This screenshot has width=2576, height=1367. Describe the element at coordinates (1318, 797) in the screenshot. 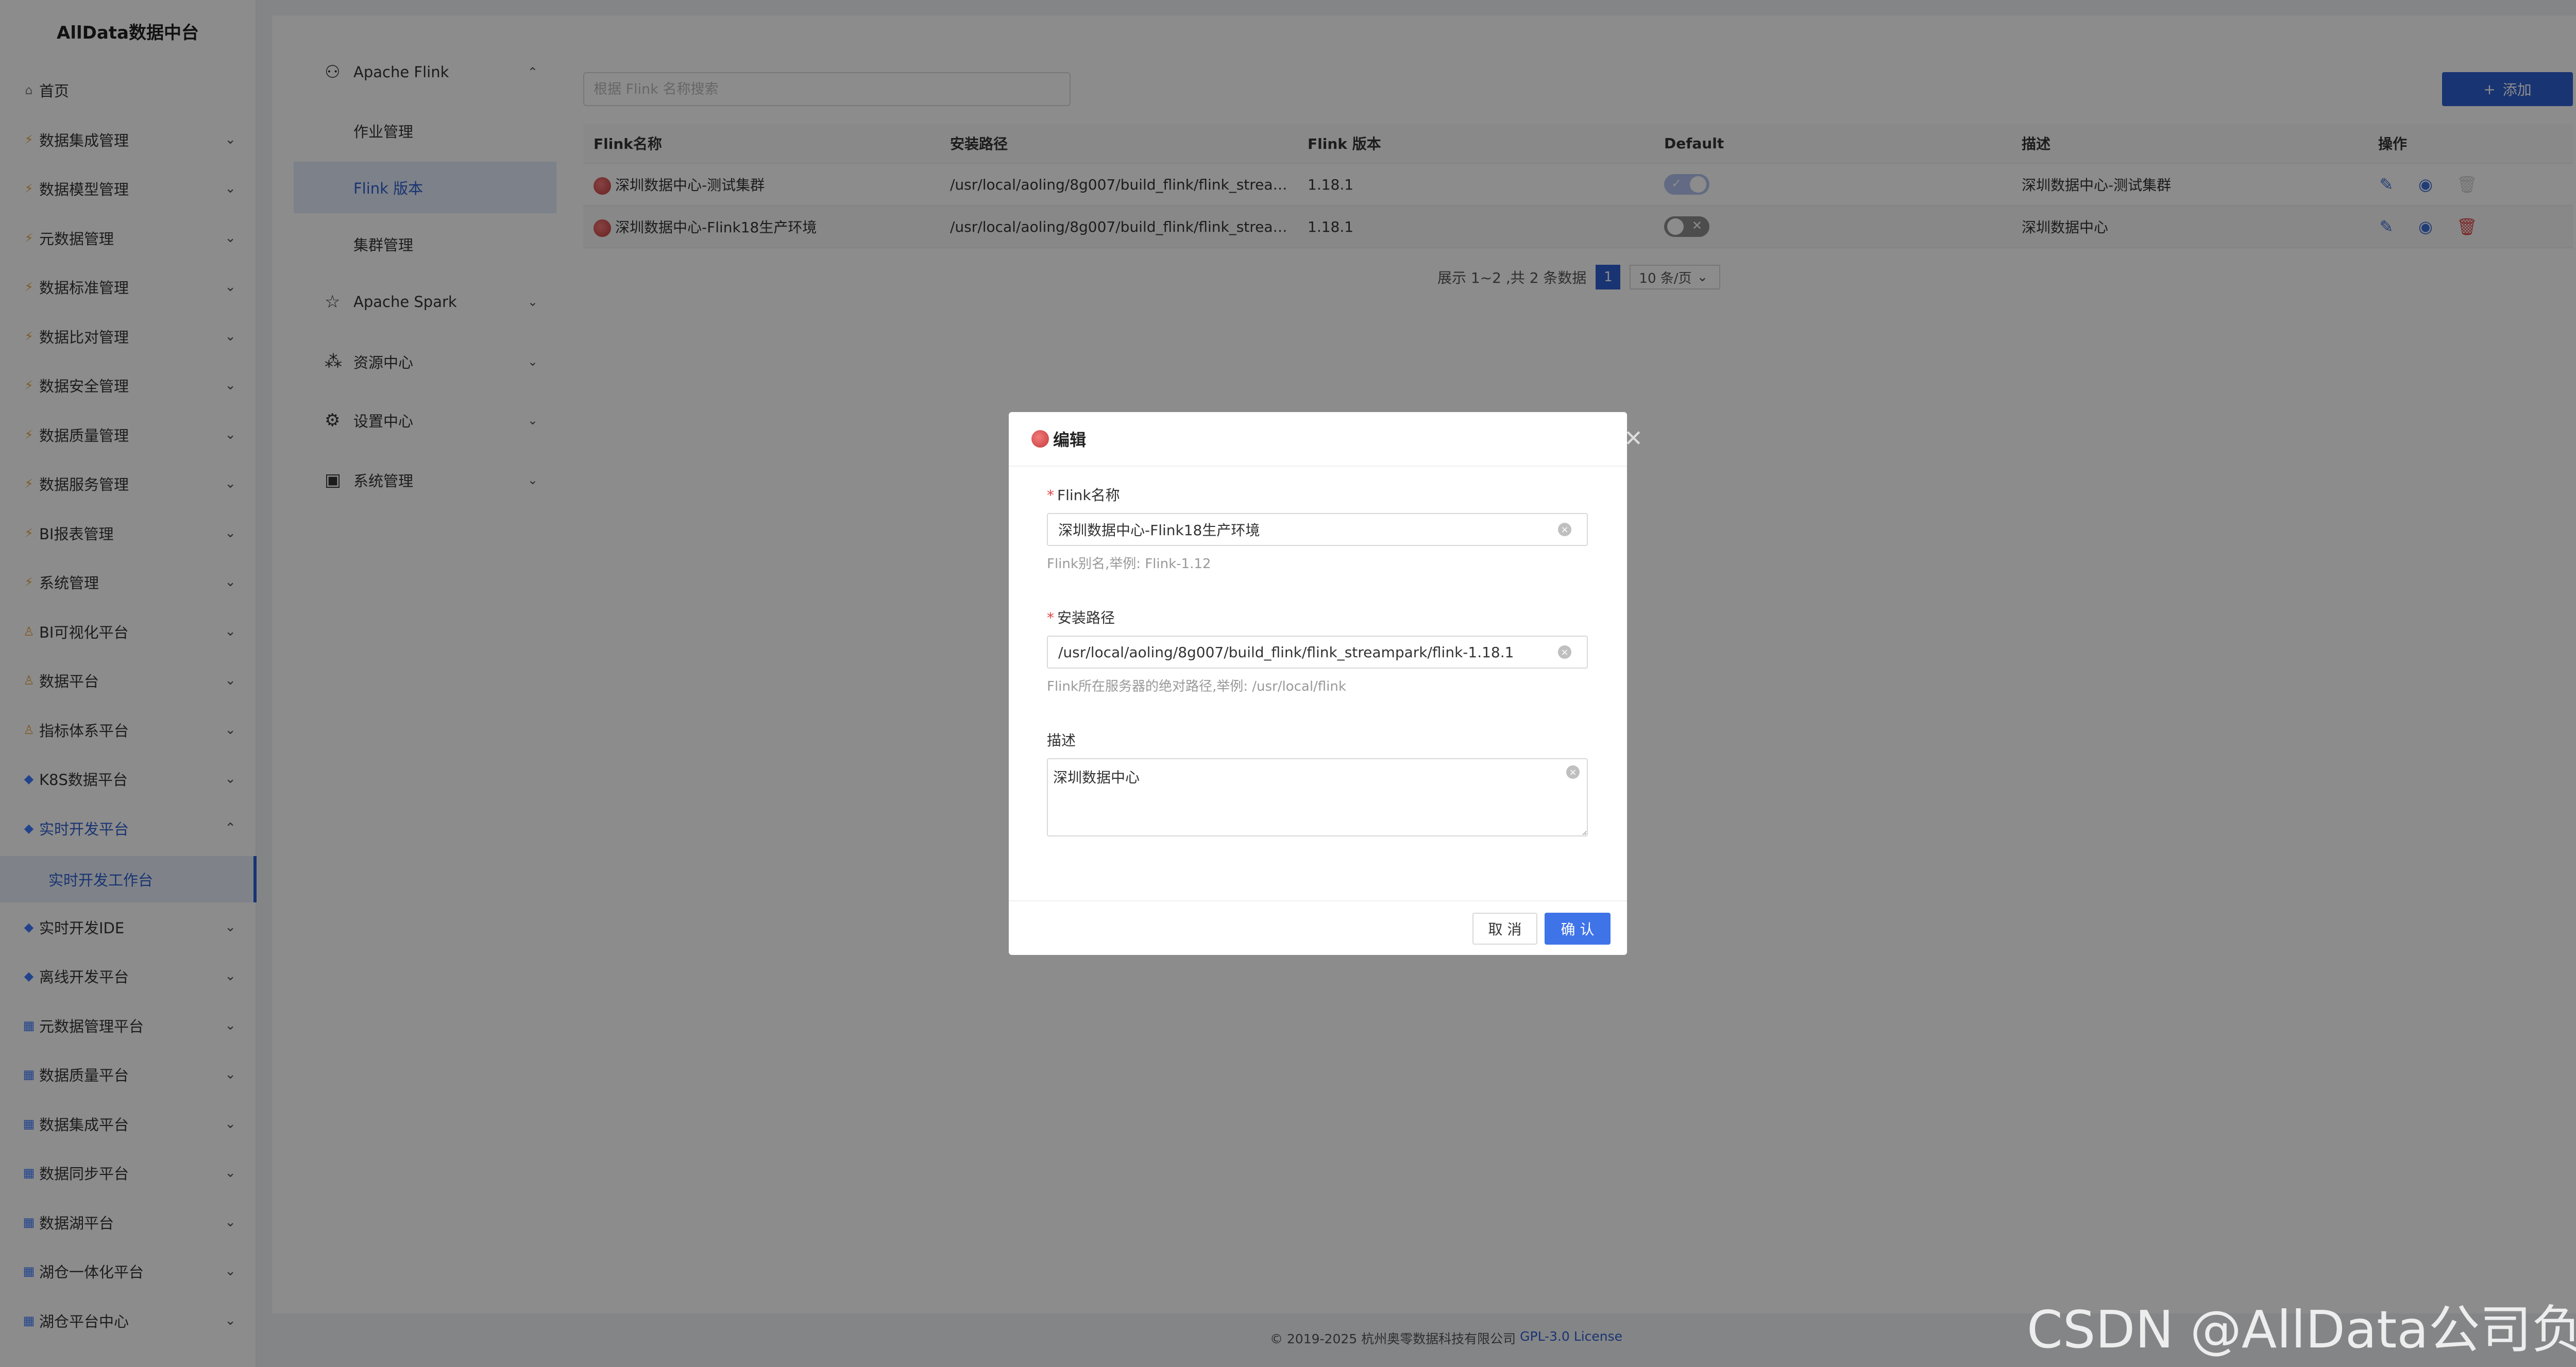

I see `description-textarea: 深圳数据中心` at that location.